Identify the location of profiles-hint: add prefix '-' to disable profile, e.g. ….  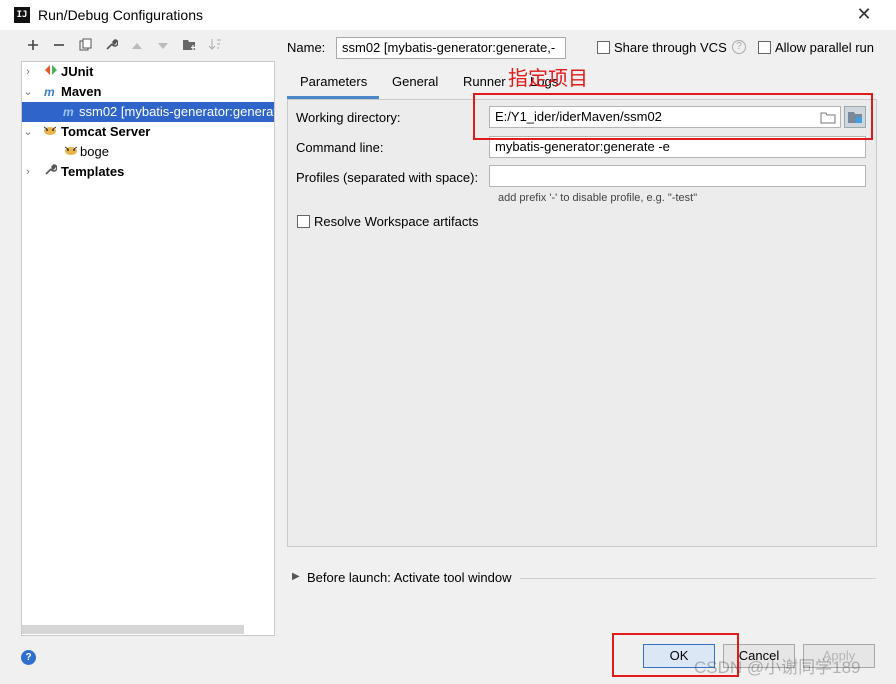
(598, 198).